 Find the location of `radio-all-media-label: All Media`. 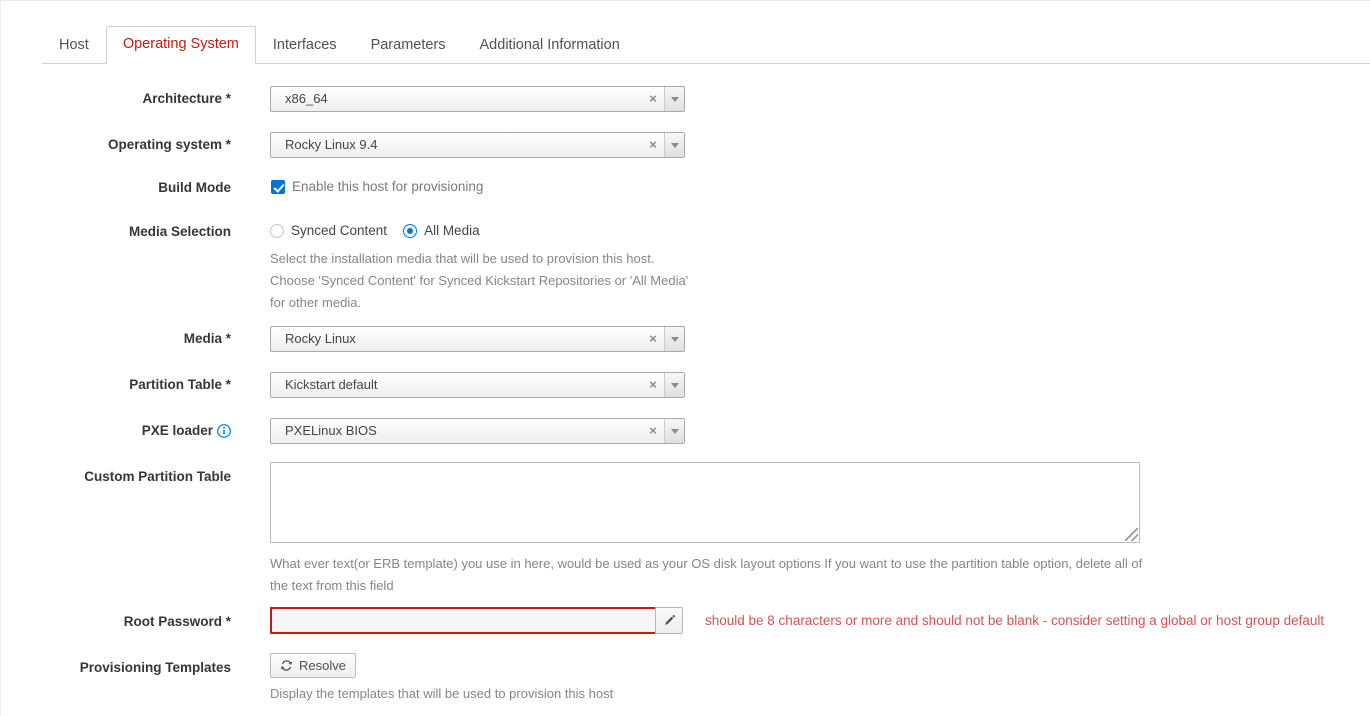

radio-all-media-label: All Media is located at coordinates (452, 230).